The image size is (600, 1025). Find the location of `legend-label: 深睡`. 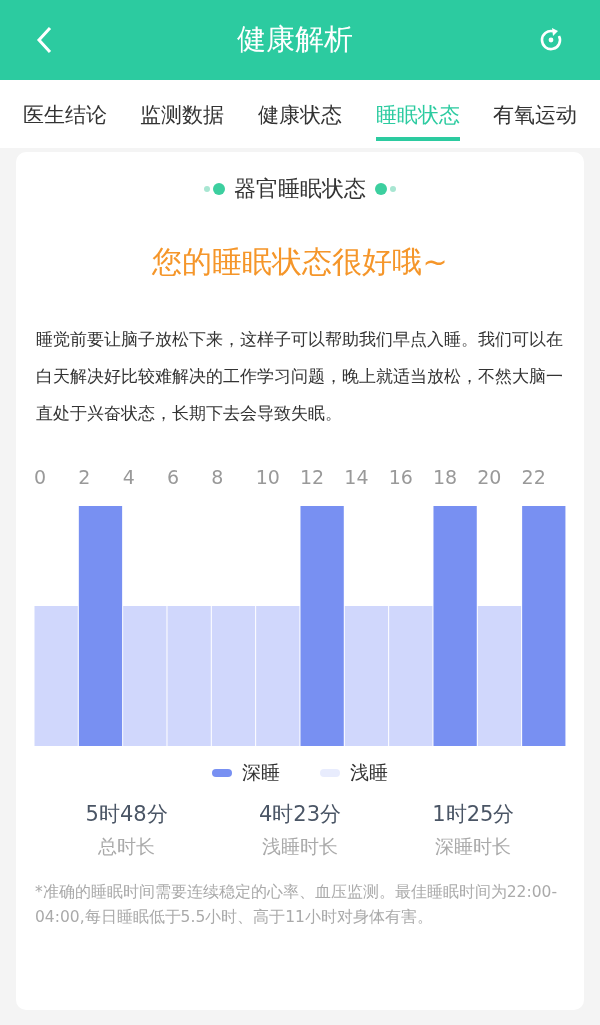

legend-label: 深睡 is located at coordinates (261, 772).